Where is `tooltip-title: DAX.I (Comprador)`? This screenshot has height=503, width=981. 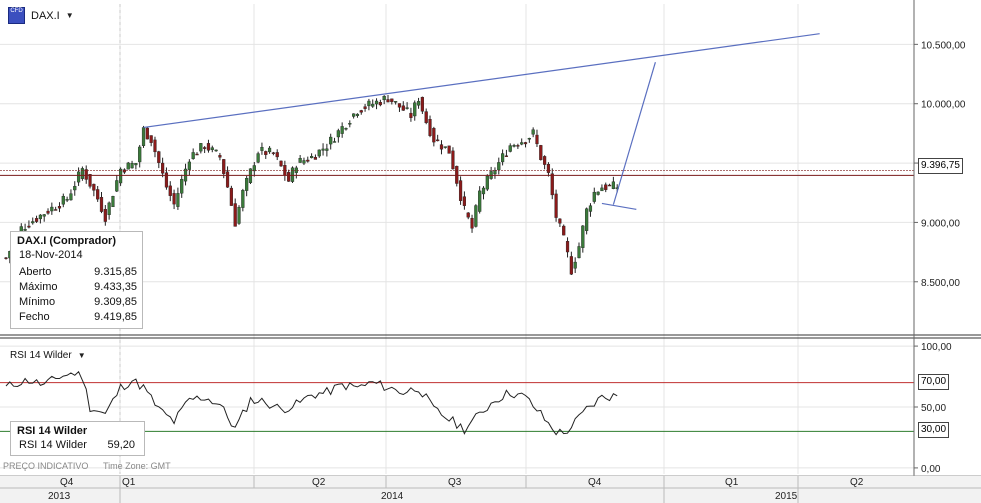 tooltip-title: DAX.I (Comprador) is located at coordinates (66, 241).